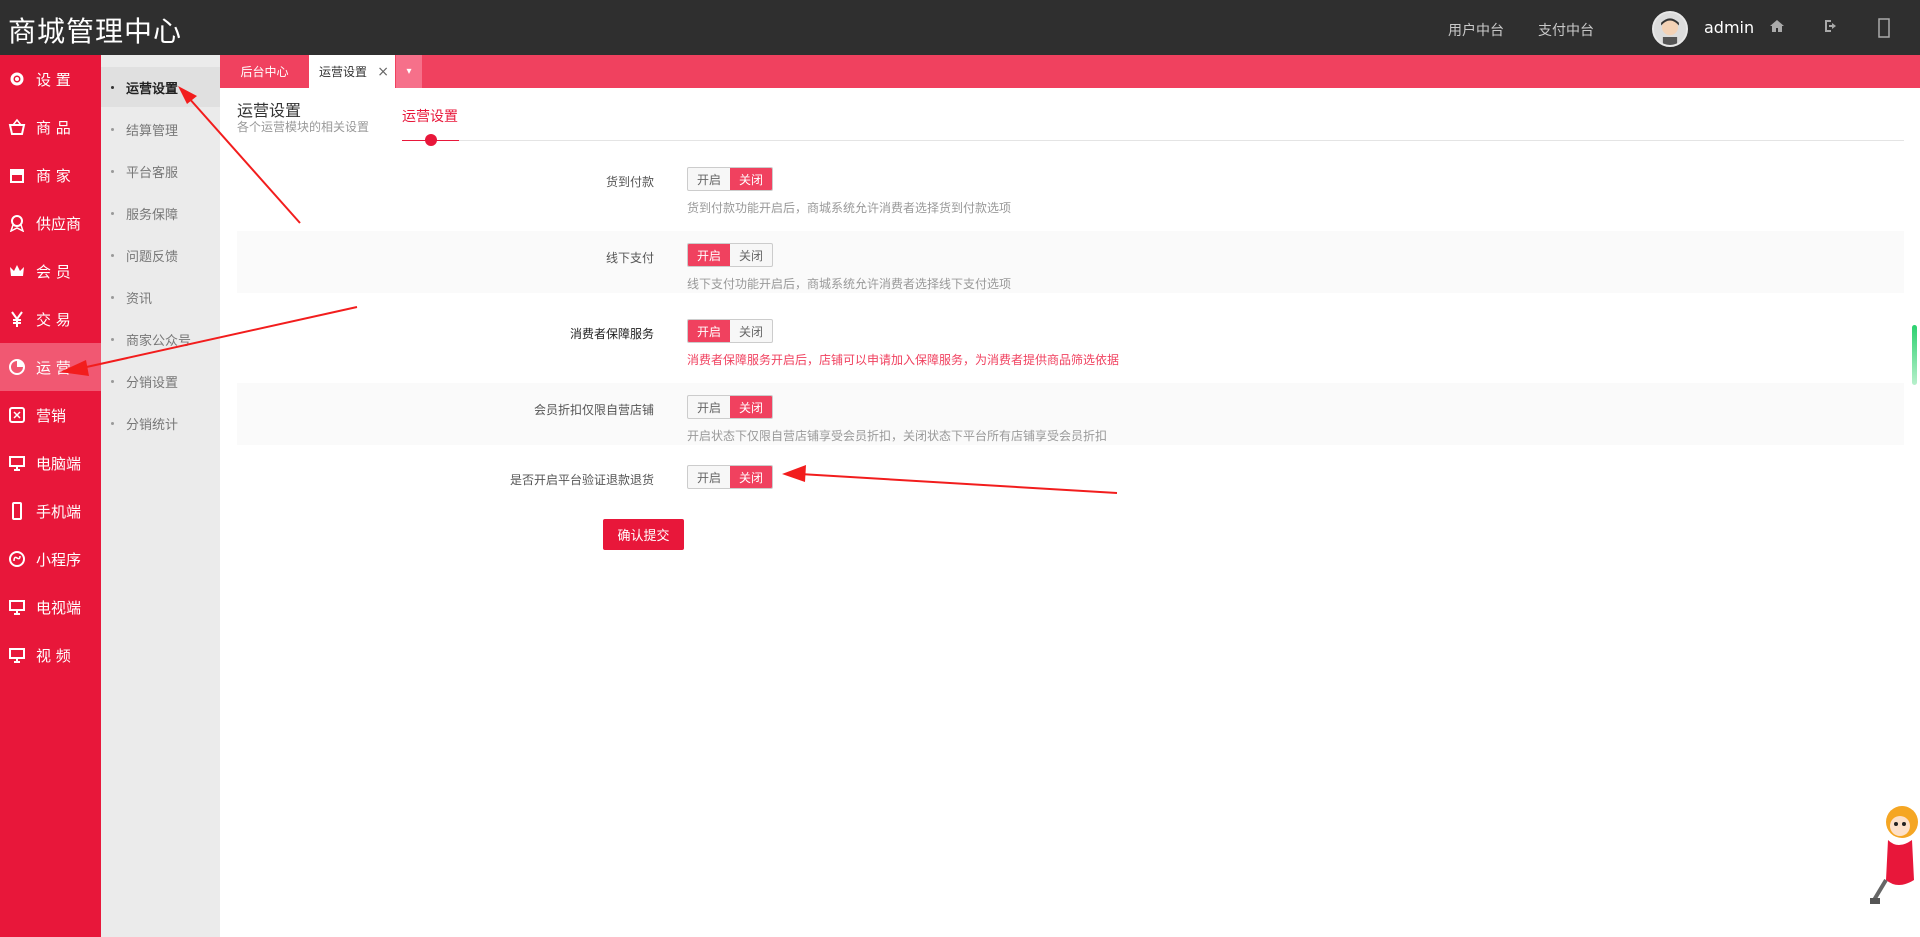 The height and width of the screenshot is (937, 1920). I want to click on offline-pay-toggle: 开启 关闭, so click(730, 255).